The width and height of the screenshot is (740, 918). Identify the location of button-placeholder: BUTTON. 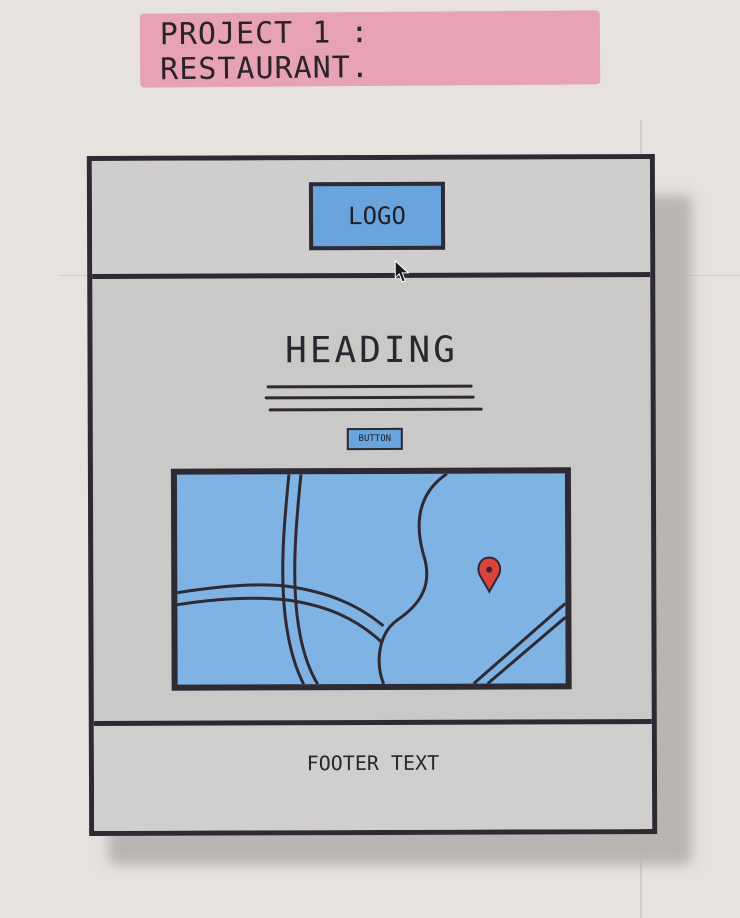
(374, 439).